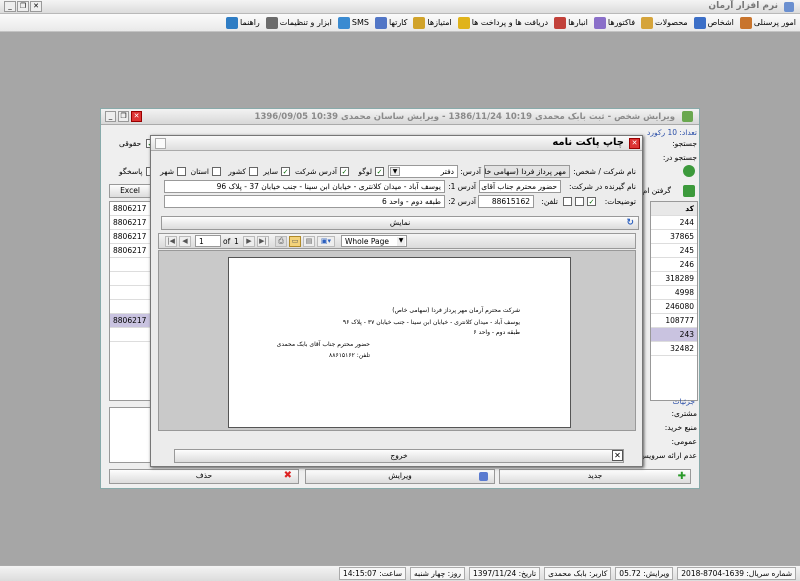 The width and height of the screenshot is (800, 581). What do you see at coordinates (400, 476) in the screenshot?
I see `edit-button: ویرایش` at bounding box center [400, 476].